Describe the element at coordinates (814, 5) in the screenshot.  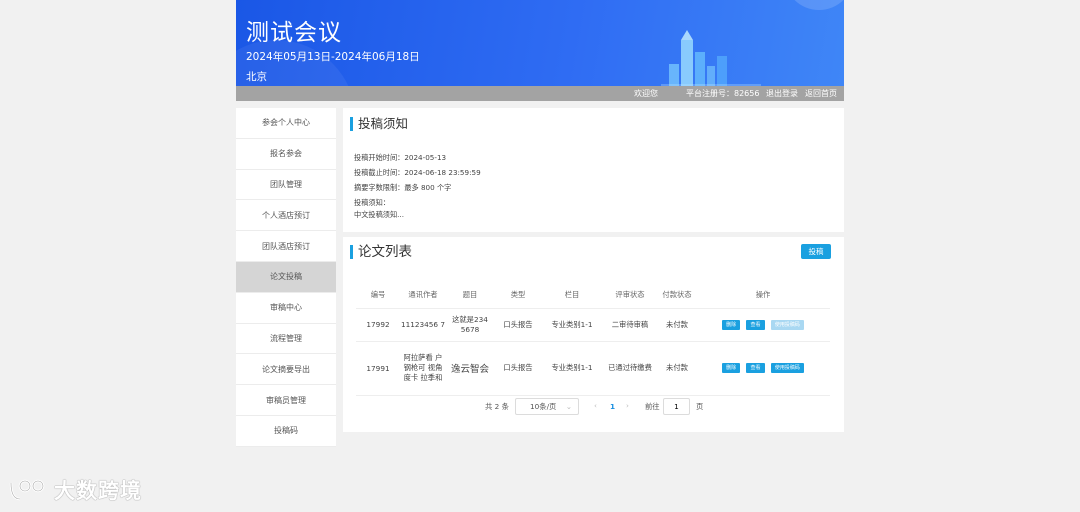
I see `banner-decoration` at that location.